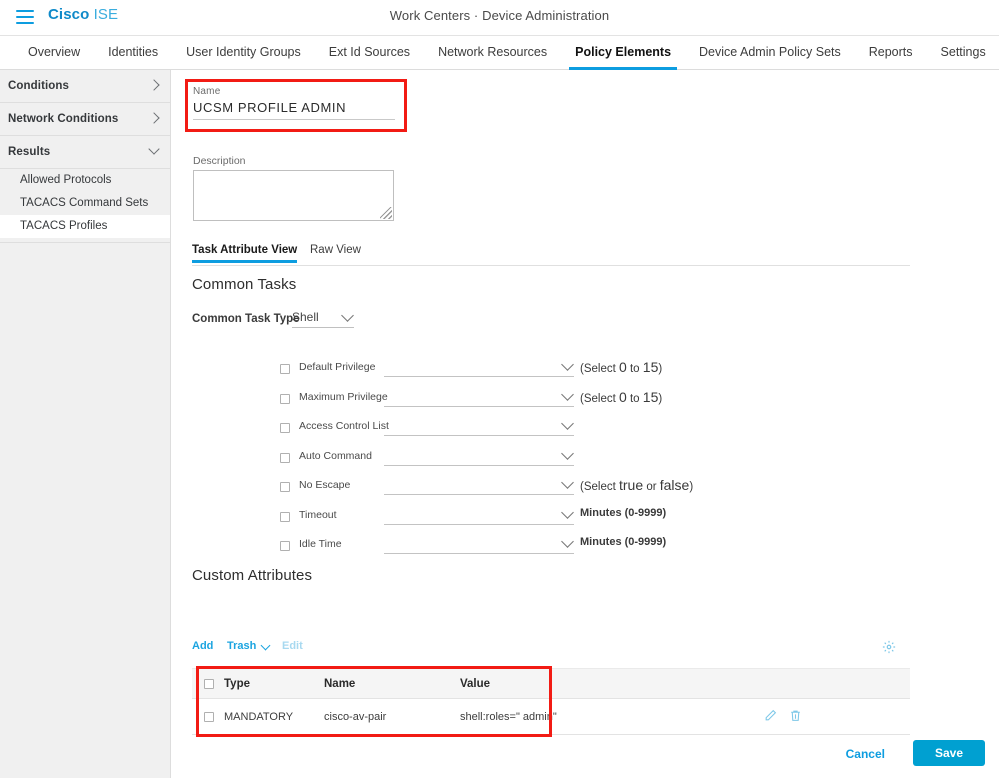 The width and height of the screenshot is (999, 778). What do you see at coordinates (369, 53) in the screenshot?
I see `nav-tab-ext-id-sources: Ext Id Sources` at bounding box center [369, 53].